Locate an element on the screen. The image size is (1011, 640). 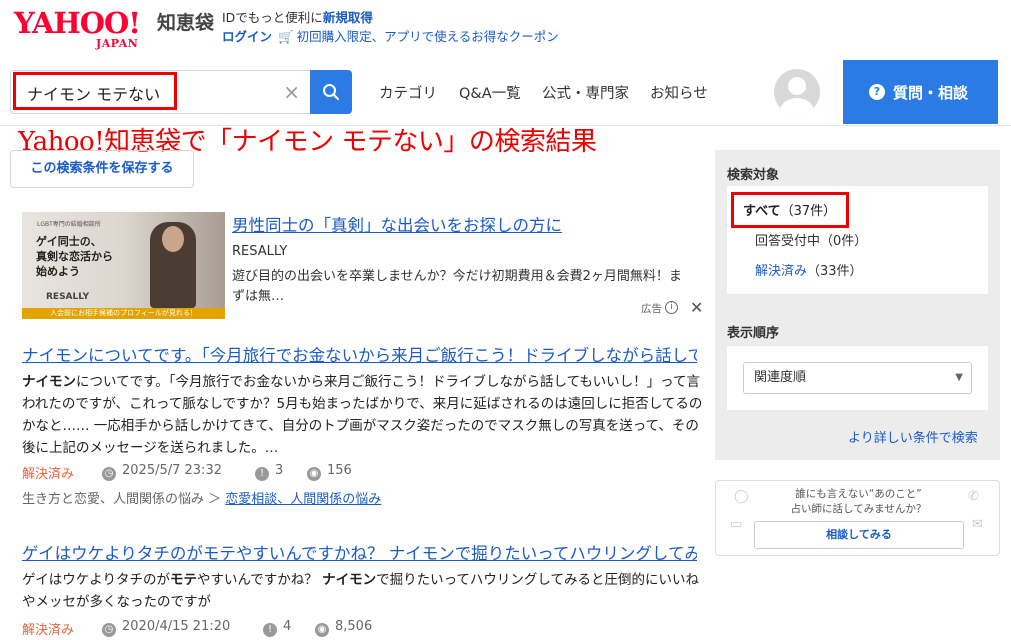
post-date: 2020/4/15 21:20 is located at coordinates (176, 626).